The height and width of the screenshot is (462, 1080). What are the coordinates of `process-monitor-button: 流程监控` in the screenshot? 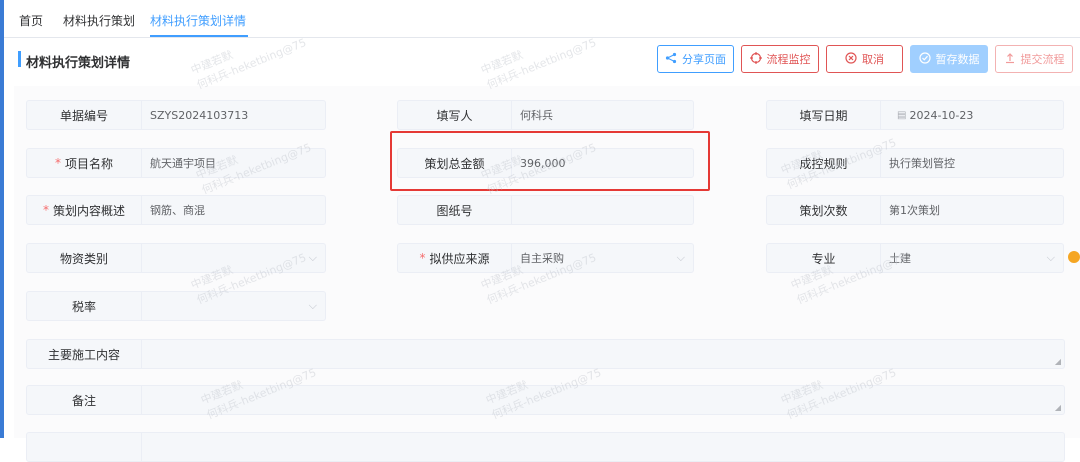 It's located at (780, 59).